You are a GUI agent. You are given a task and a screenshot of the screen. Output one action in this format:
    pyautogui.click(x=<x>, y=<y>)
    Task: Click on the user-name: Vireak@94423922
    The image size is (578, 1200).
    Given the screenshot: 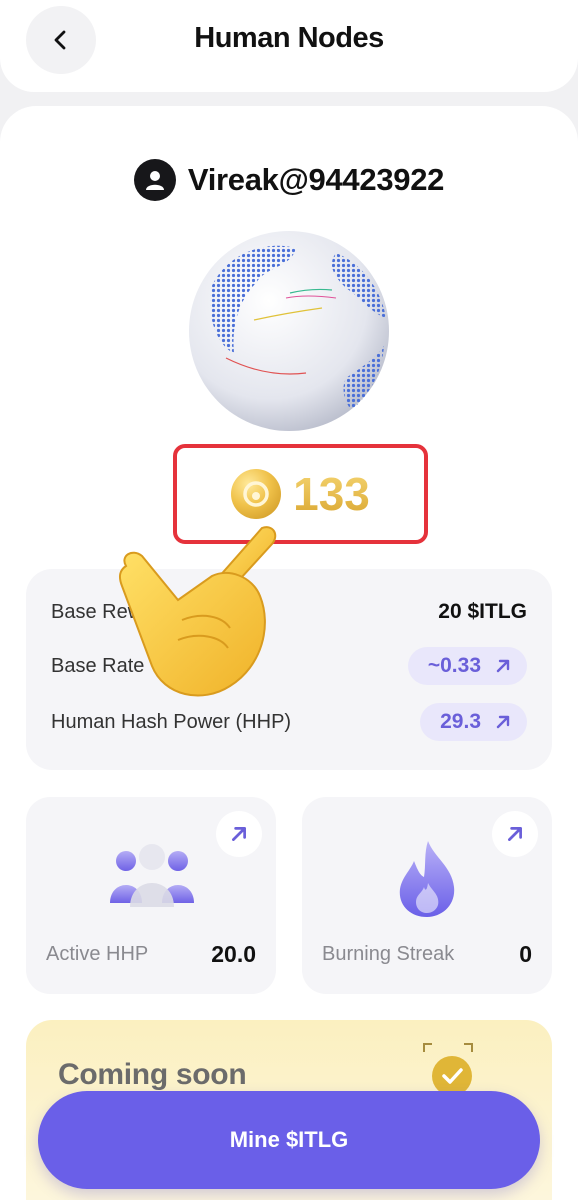 What is the action you would take?
    pyautogui.click(x=316, y=179)
    